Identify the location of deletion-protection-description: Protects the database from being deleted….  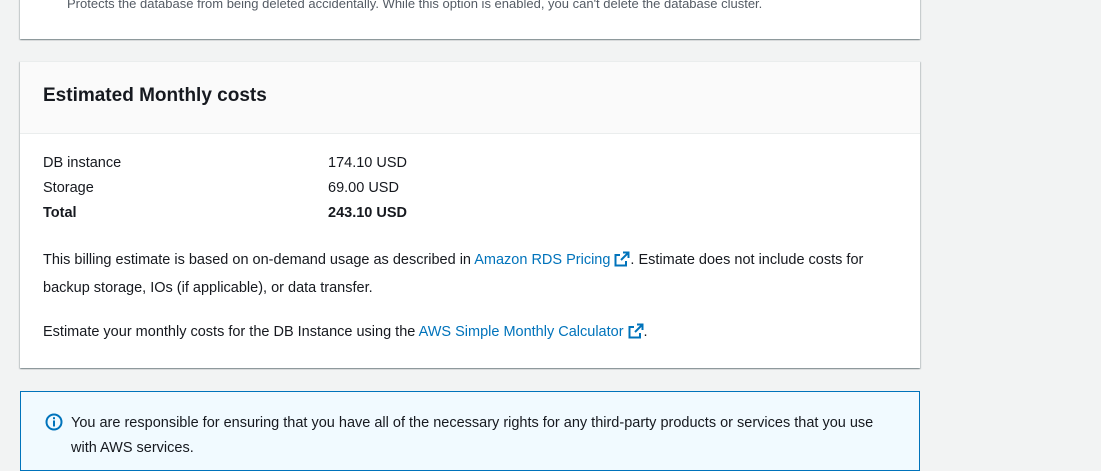
(415, 5).